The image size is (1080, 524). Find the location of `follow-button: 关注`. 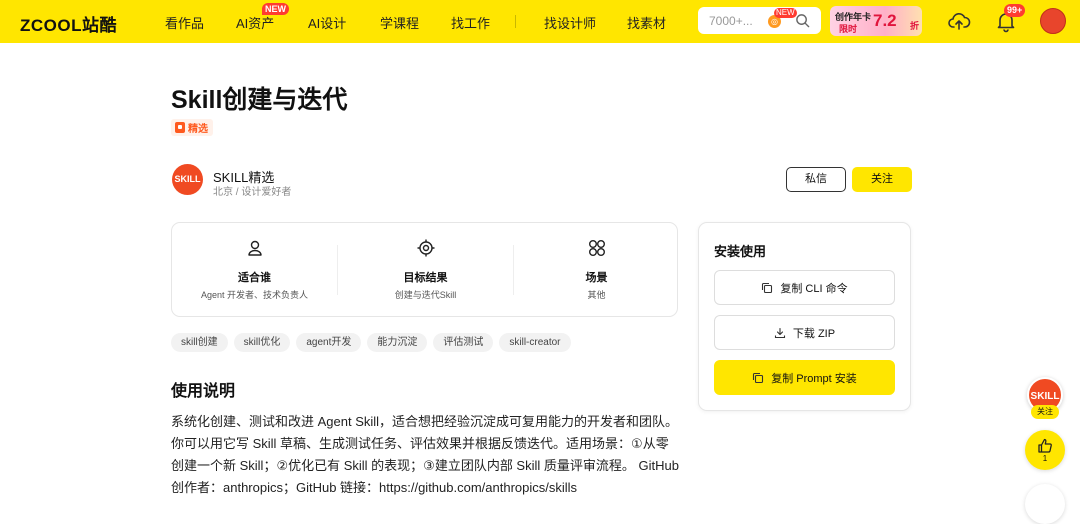

follow-button: 关注 is located at coordinates (882, 179).